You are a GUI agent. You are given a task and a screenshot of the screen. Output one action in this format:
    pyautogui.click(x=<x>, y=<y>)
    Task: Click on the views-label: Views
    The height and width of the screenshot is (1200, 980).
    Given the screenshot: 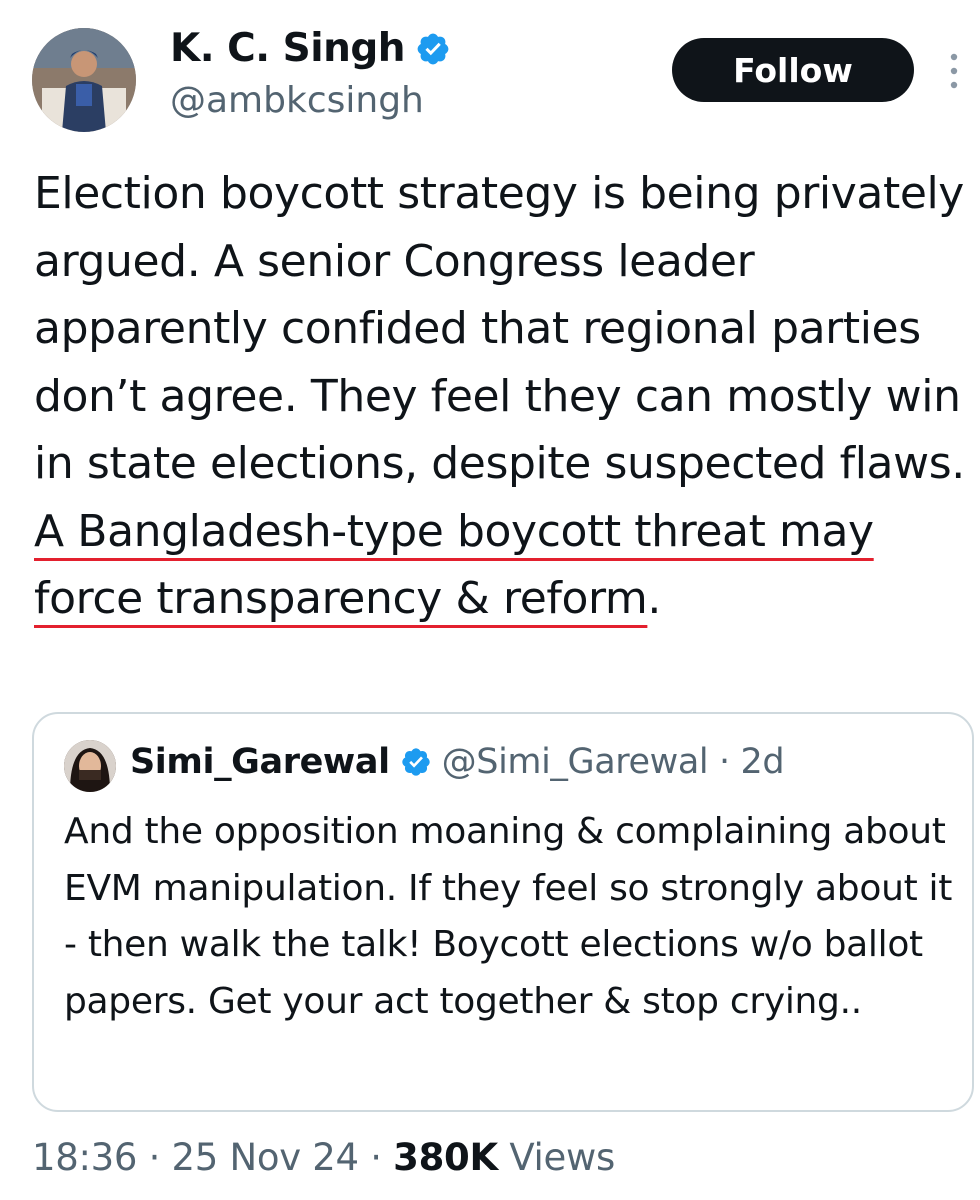 What is the action you would take?
    pyautogui.click(x=562, y=1157)
    